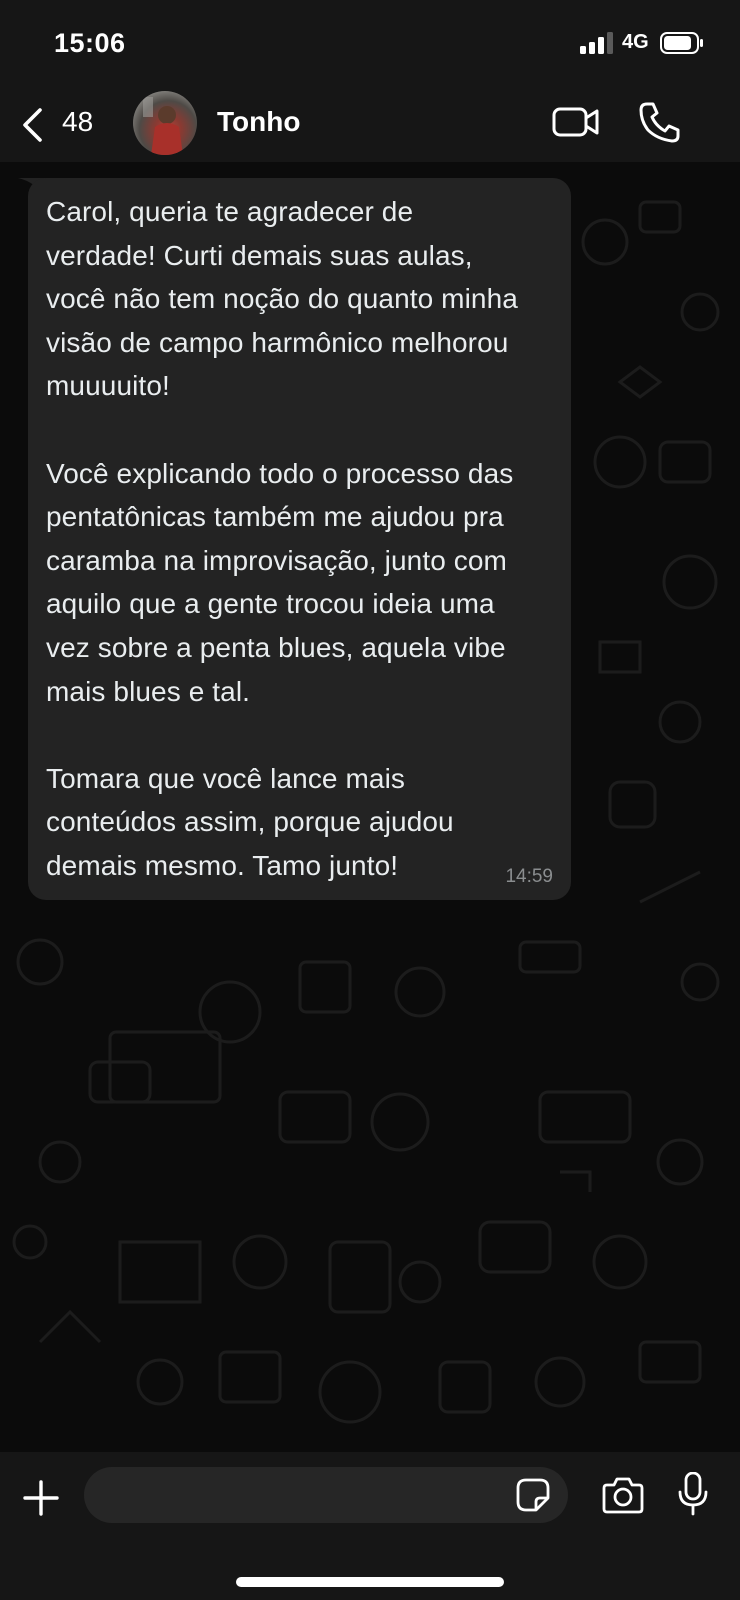 The image size is (740, 1600). I want to click on chat-header: 48 Tonho, so click(370, 126).